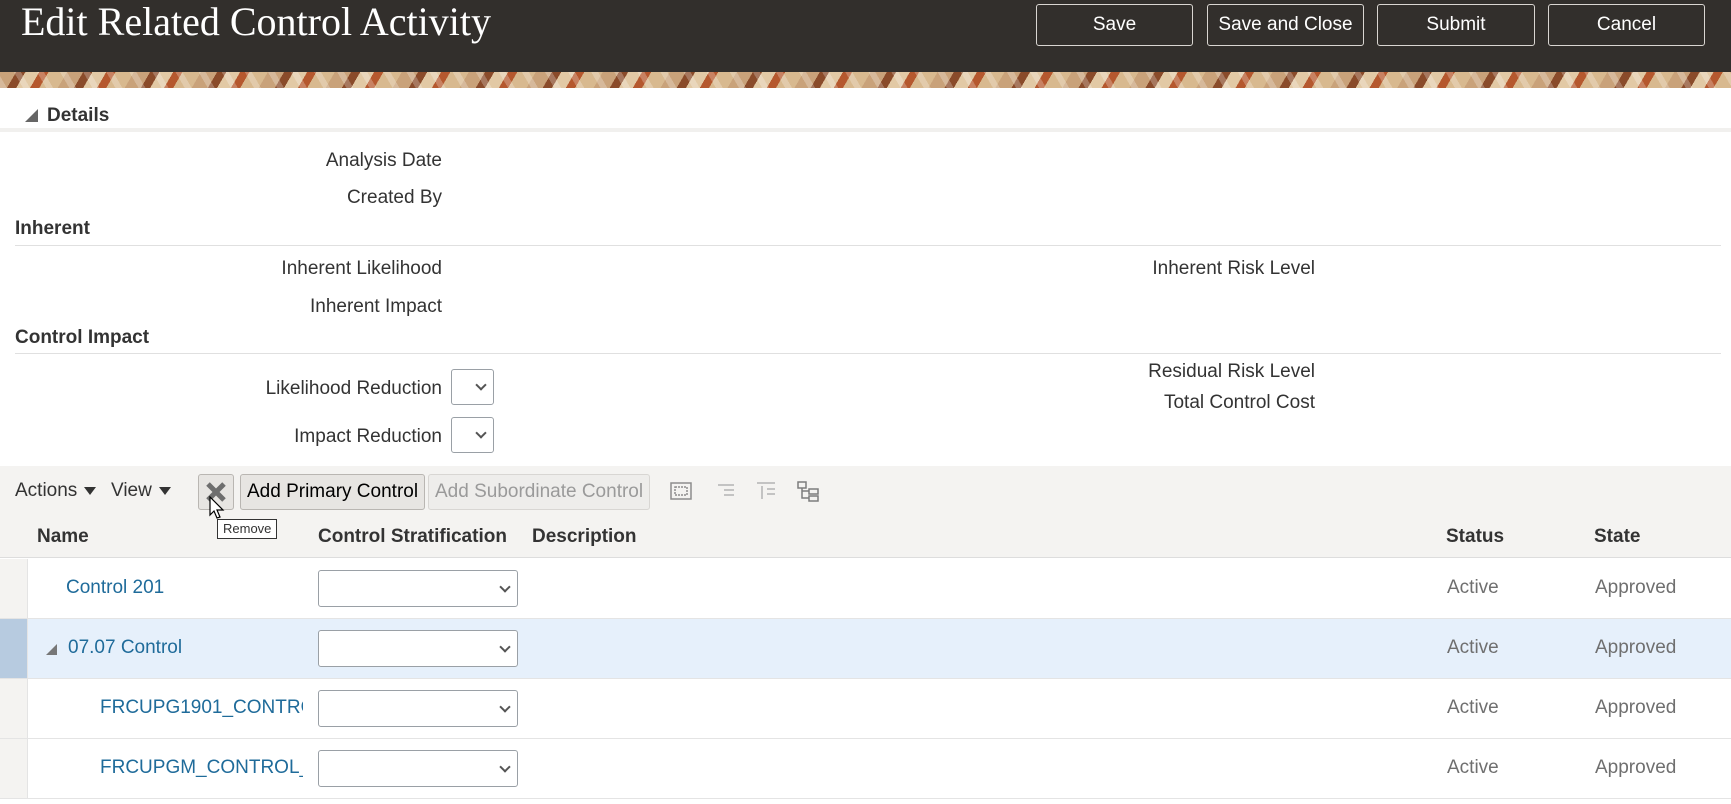 The height and width of the screenshot is (804, 1731). What do you see at coordinates (1239, 402) in the screenshot?
I see `total-control-cost-label: Total Control Cost` at bounding box center [1239, 402].